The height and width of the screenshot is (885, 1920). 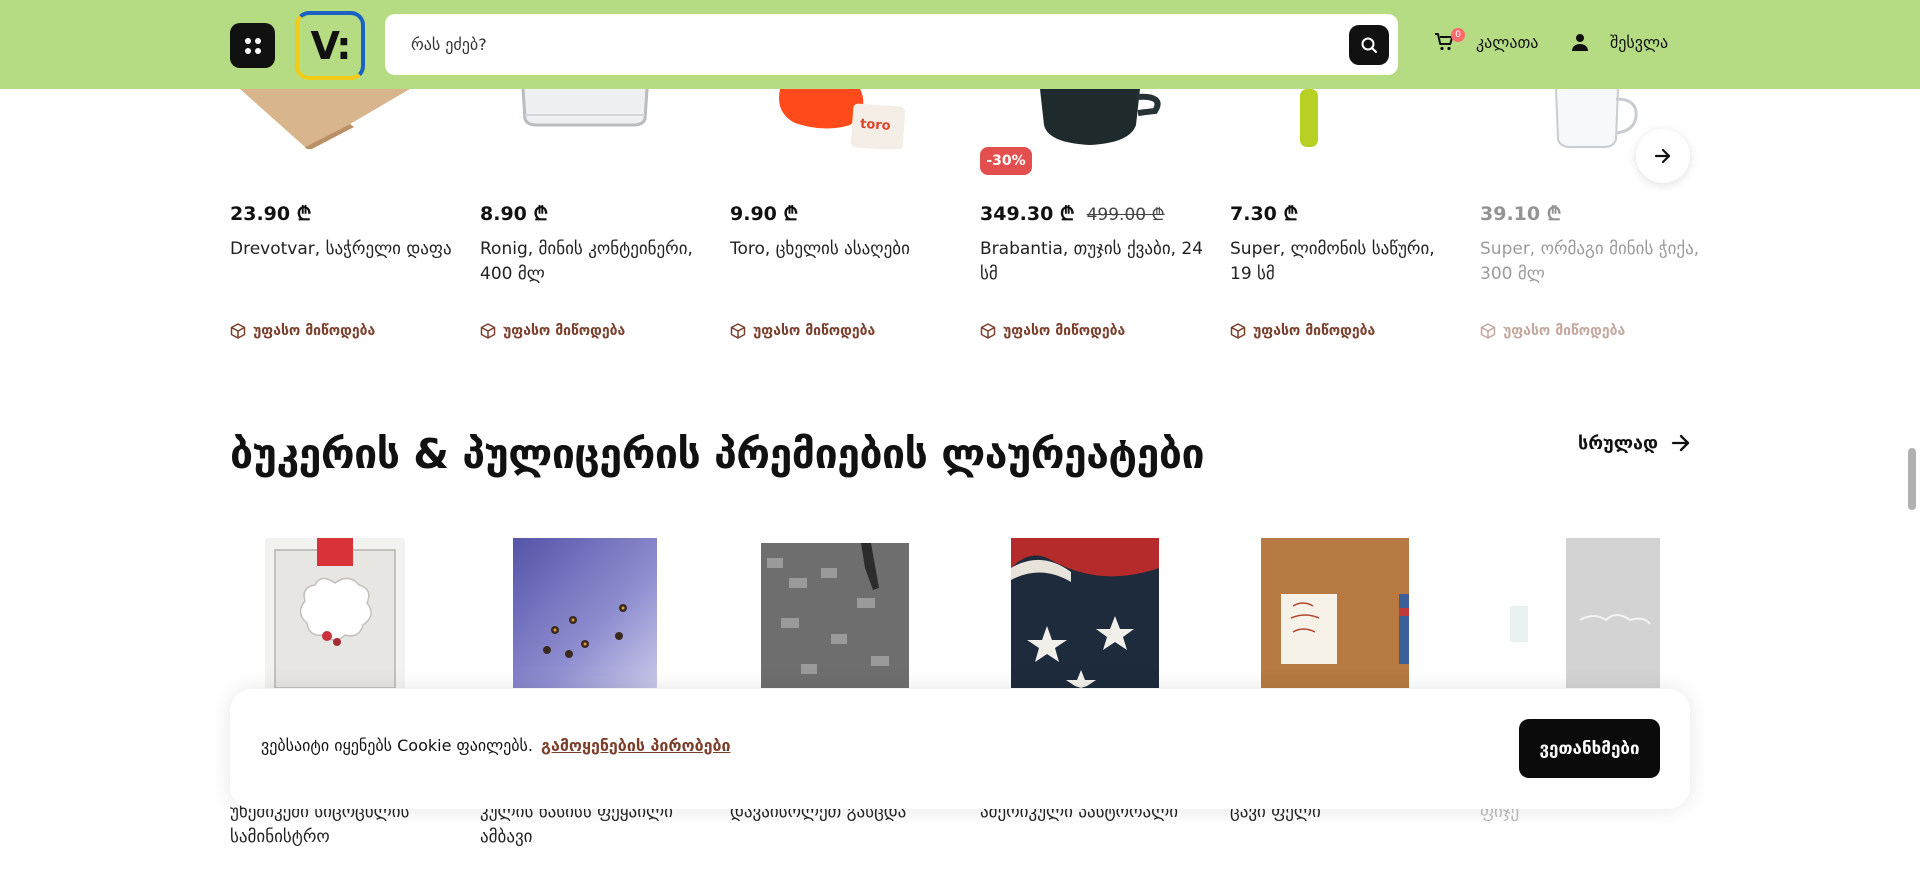 What do you see at coordinates (636, 745) in the screenshot?
I see `terms-link: გამოყენების პირობები` at bounding box center [636, 745].